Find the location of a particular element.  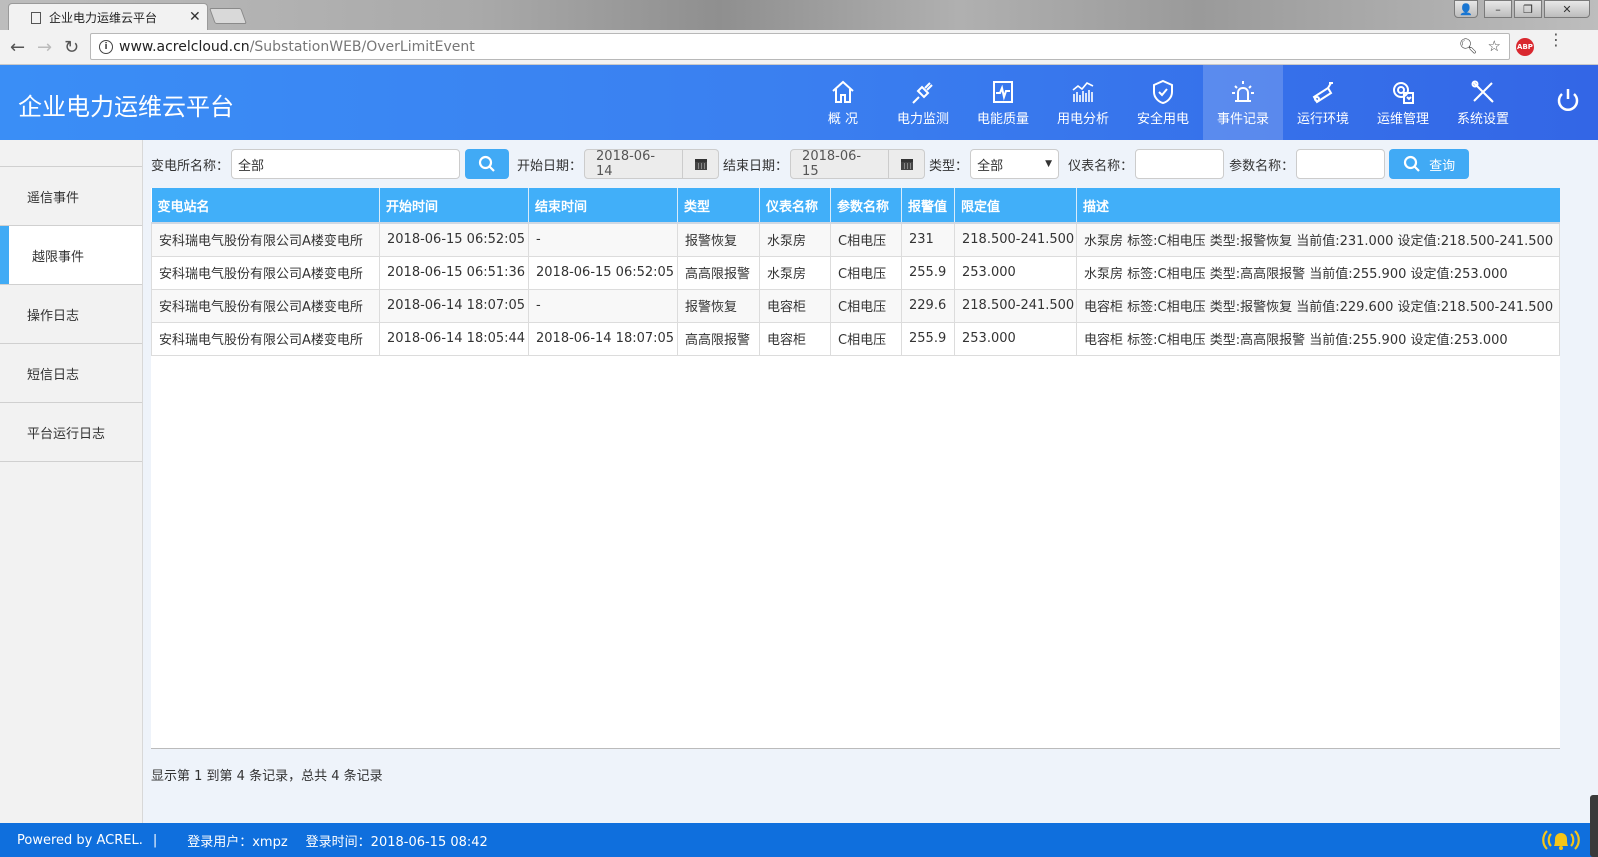

column-header-description: 描述 is located at coordinates (1318, 206).